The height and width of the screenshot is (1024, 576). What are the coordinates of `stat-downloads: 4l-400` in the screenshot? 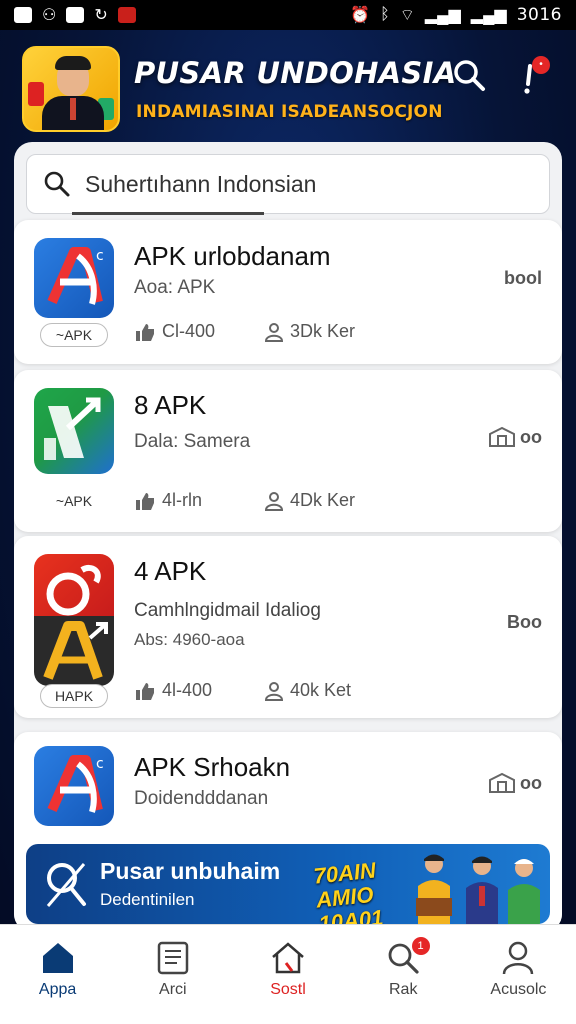 It's located at (173, 690).